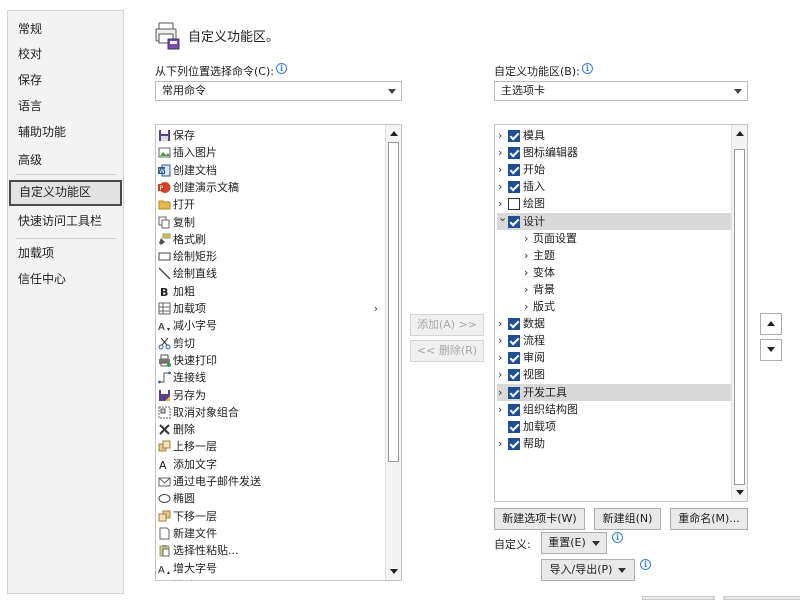  What do you see at coordinates (65, 106) in the screenshot?
I see `nav-item-language: 语言` at bounding box center [65, 106].